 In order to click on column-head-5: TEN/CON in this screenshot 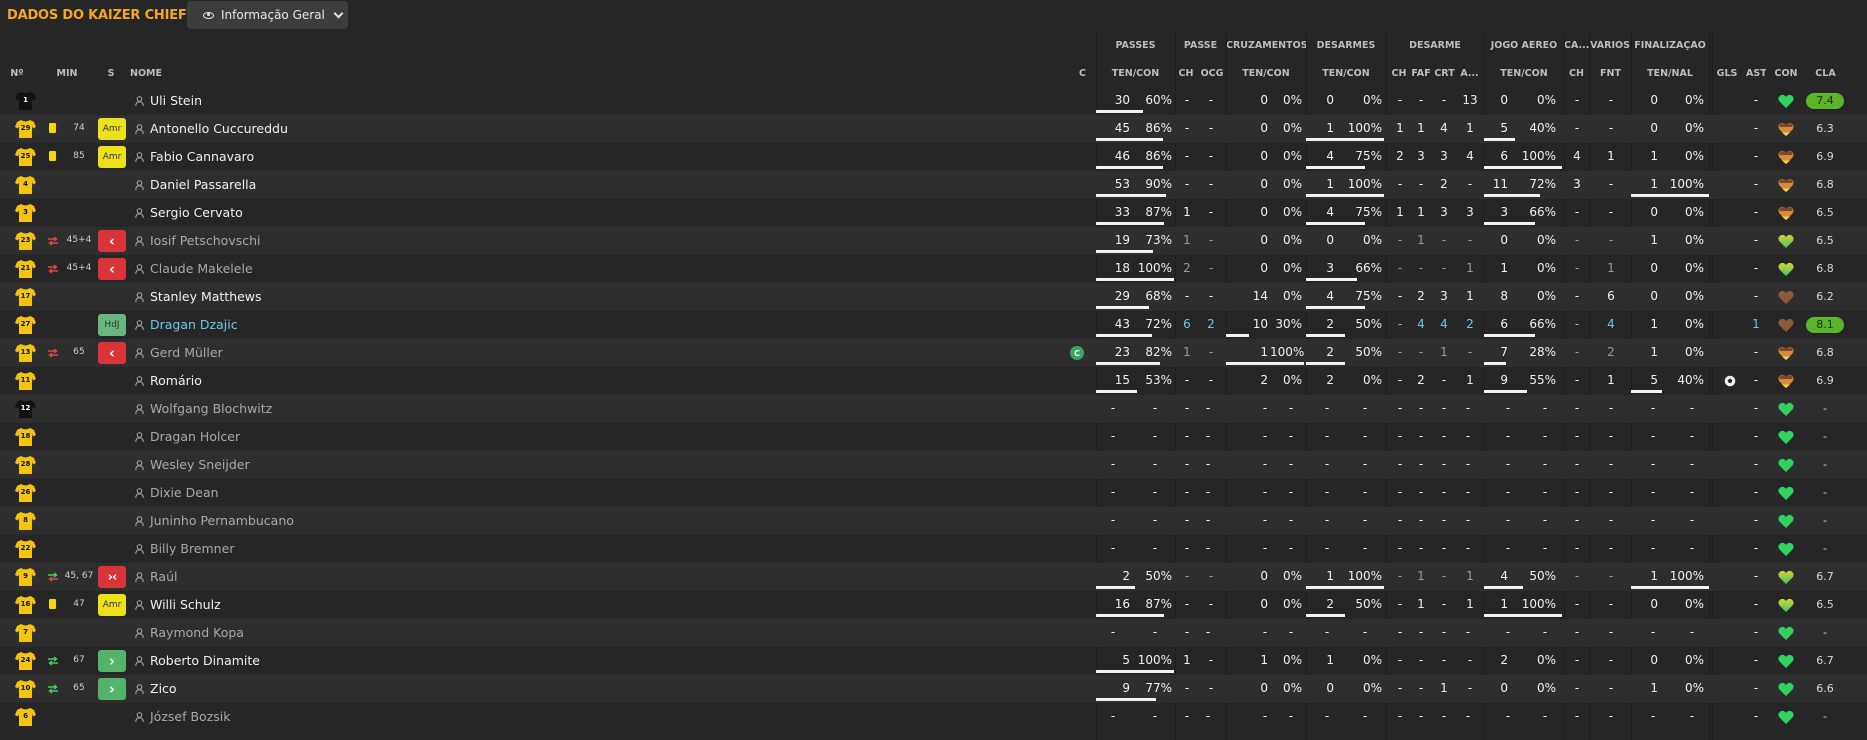, I will do `click(1135, 73)`.